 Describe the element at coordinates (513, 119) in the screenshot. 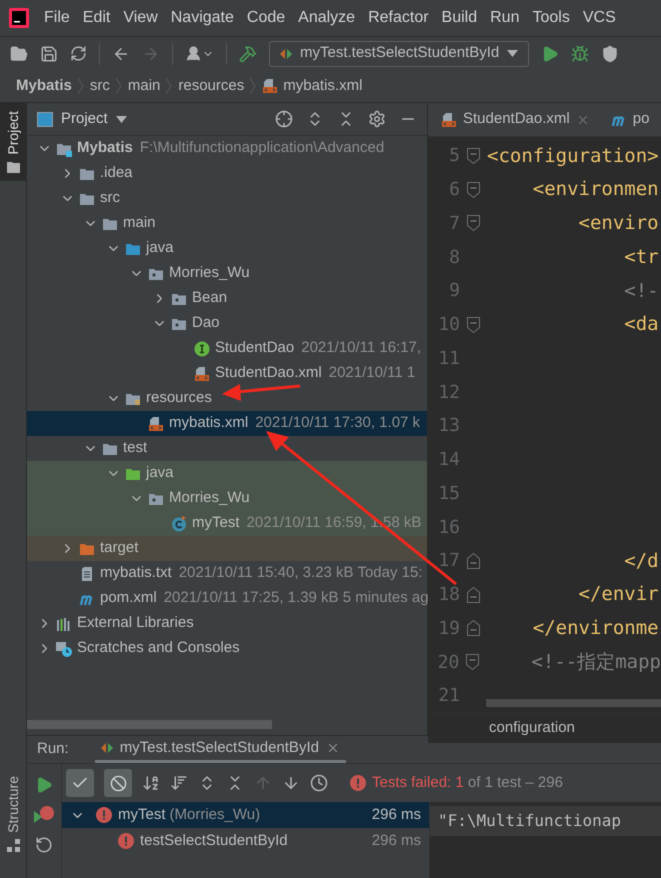

I see `editor-tab: StudentDao.xml` at that location.